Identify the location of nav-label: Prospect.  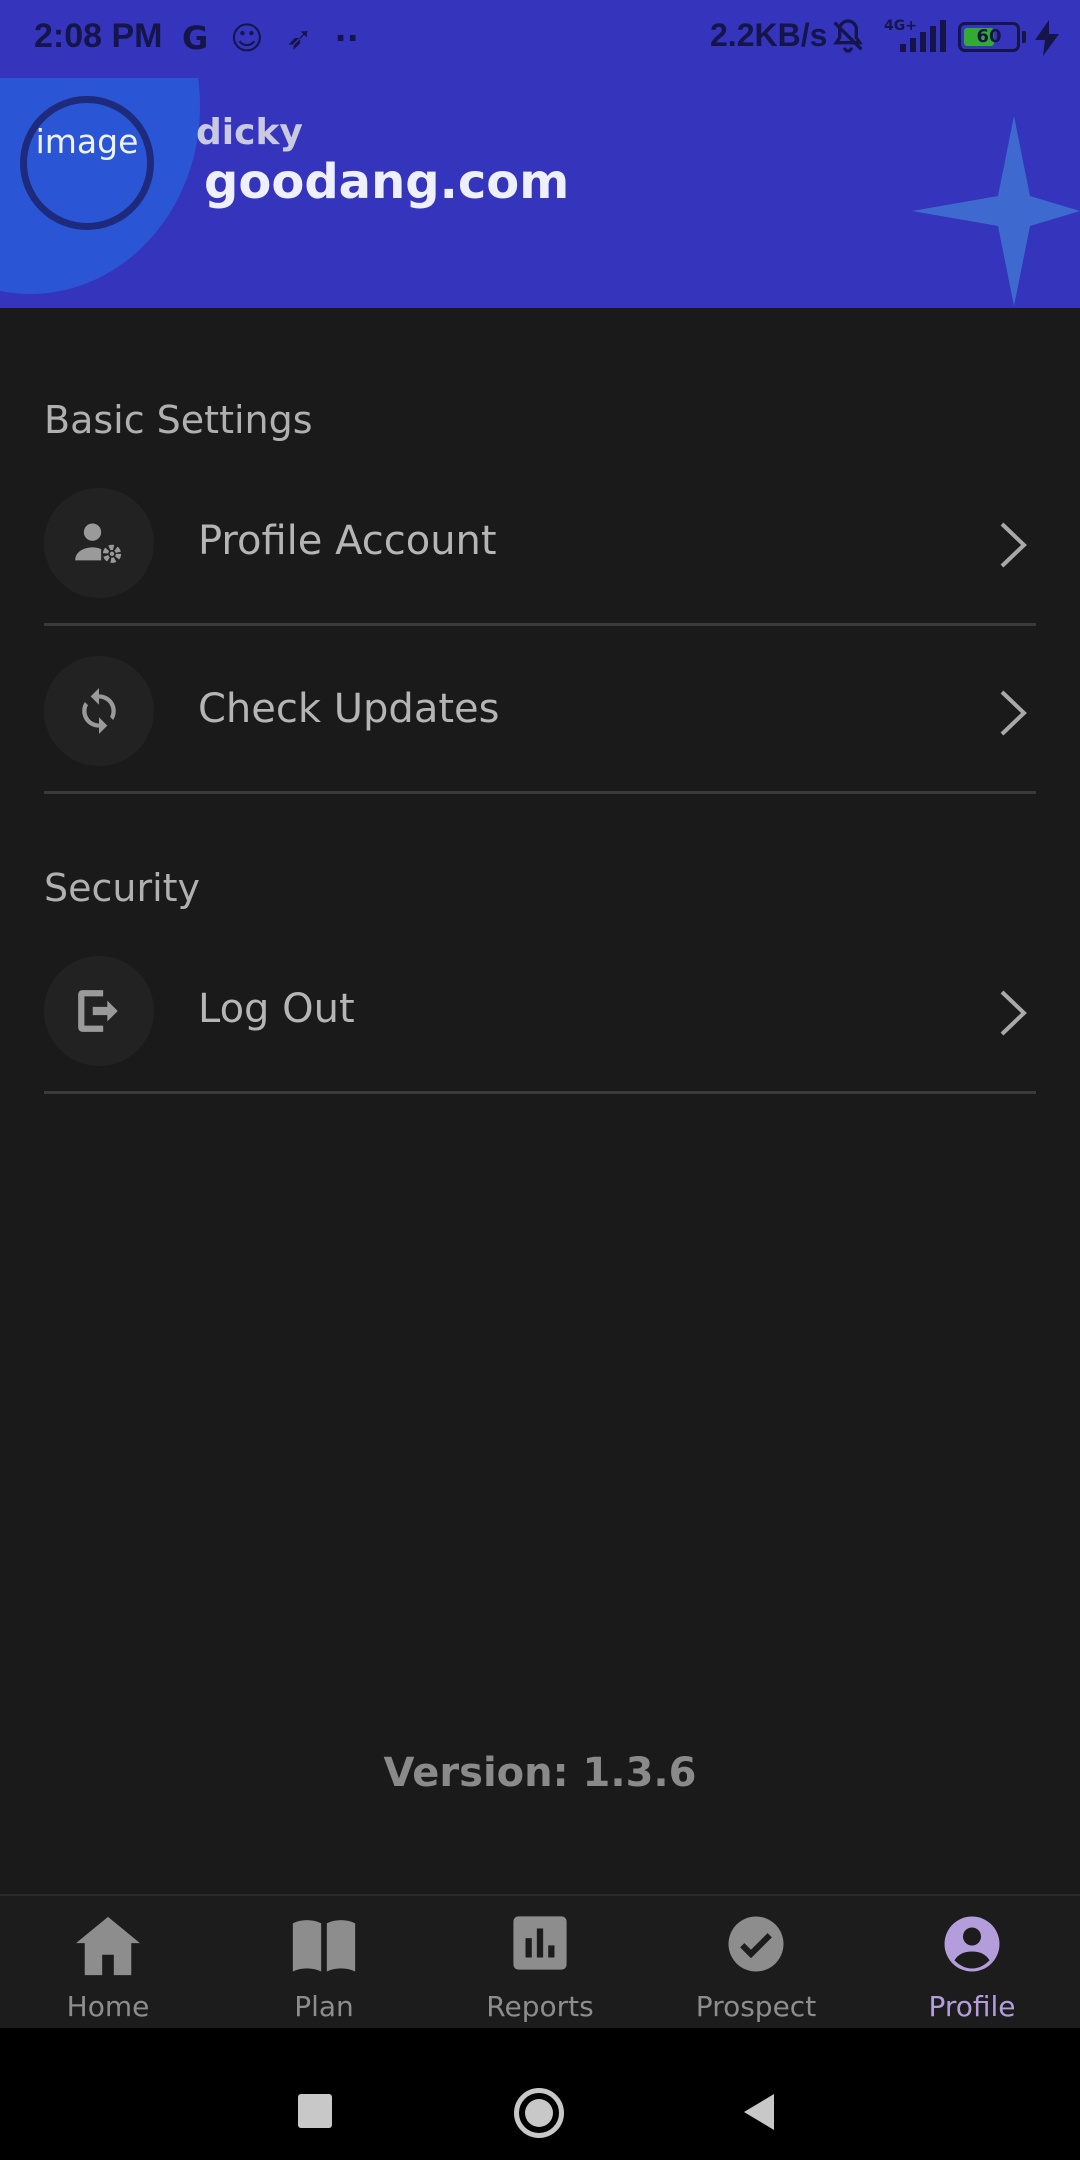
(756, 2006).